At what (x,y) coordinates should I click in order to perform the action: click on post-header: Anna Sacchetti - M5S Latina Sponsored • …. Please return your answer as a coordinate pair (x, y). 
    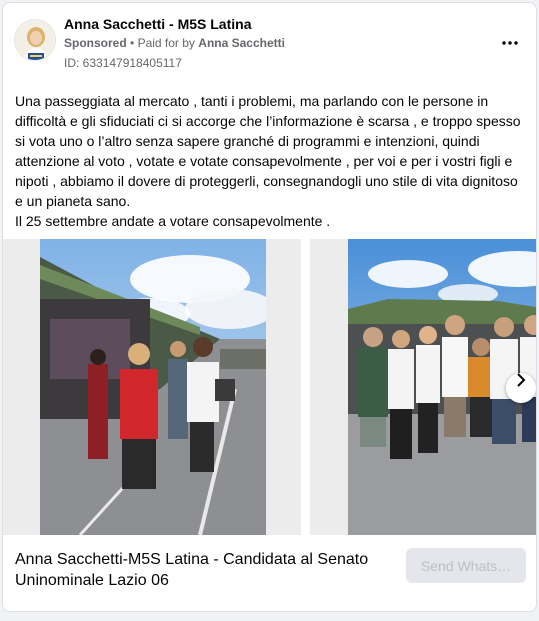
    Looking at the image, I should click on (269, 42).